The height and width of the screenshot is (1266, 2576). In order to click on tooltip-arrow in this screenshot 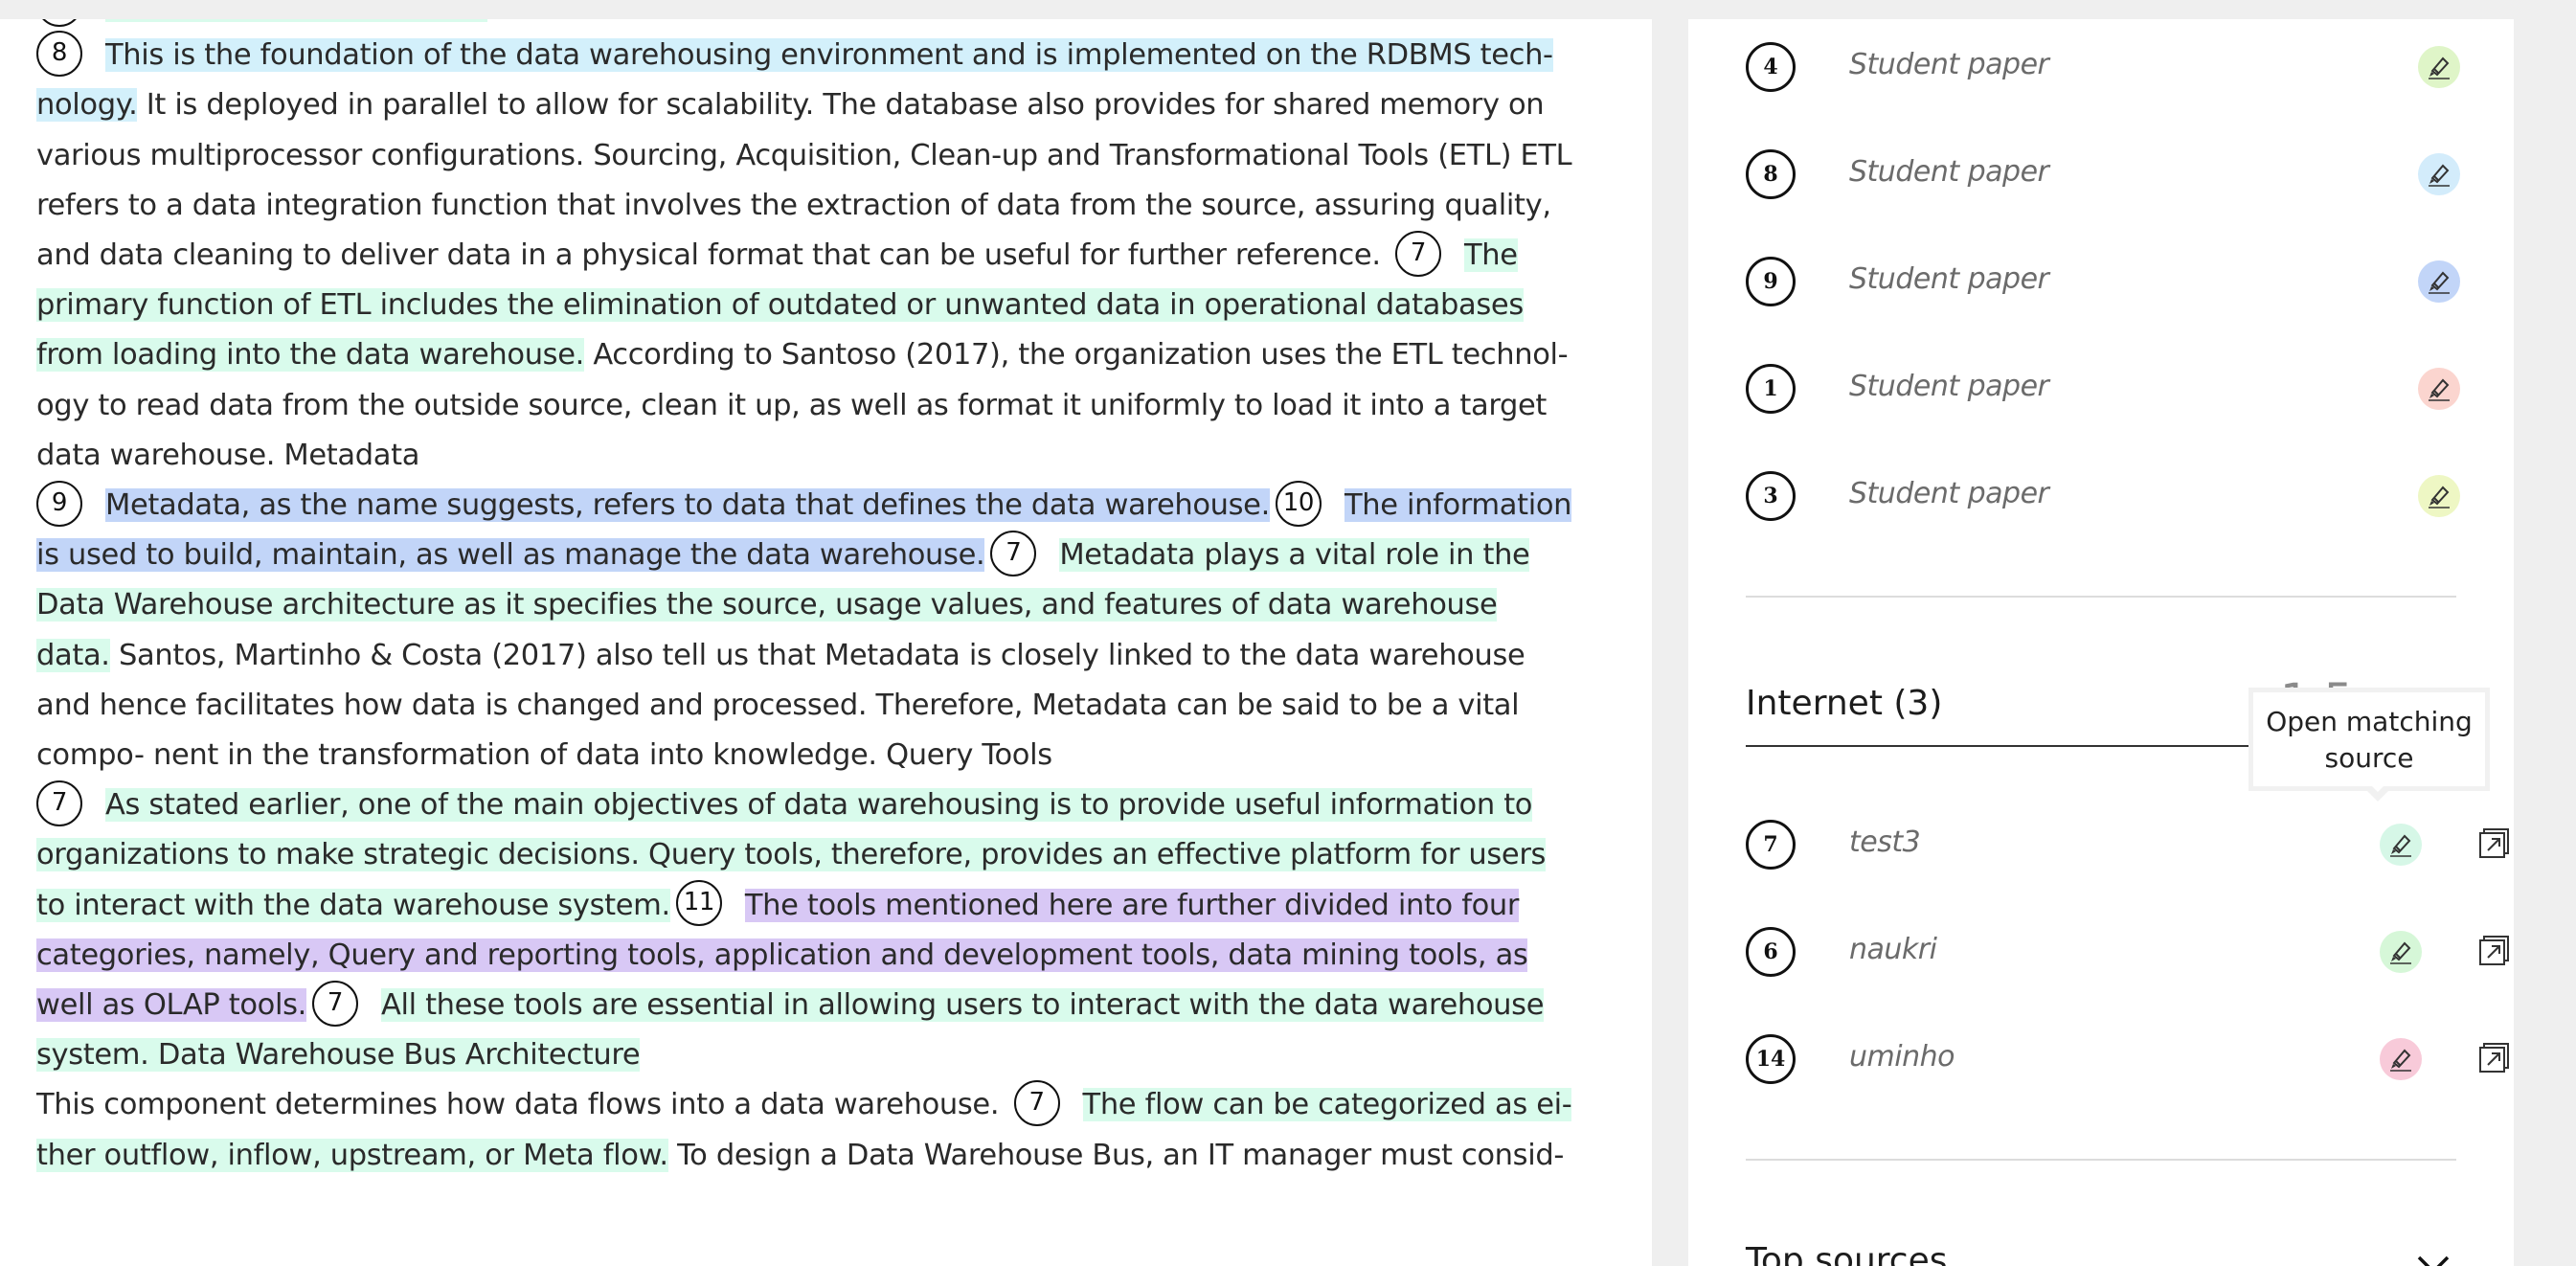, I will do `click(2377, 791)`.